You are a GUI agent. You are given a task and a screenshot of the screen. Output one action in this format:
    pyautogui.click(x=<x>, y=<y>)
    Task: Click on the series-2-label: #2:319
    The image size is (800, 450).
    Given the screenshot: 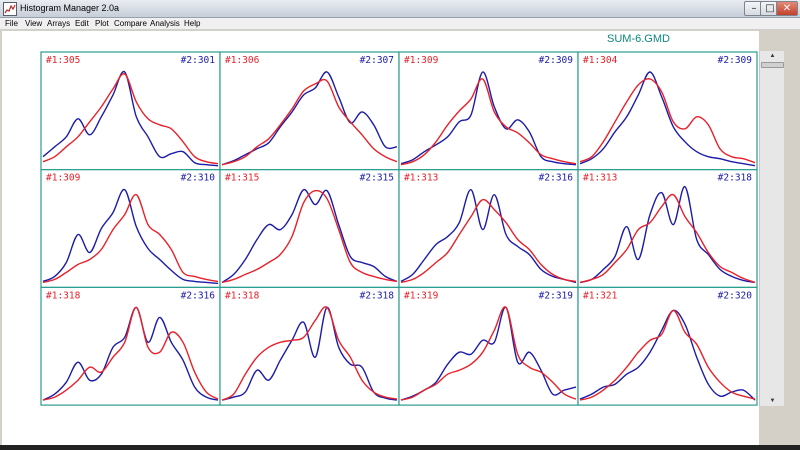 What is the action you would take?
    pyautogui.click(x=556, y=295)
    